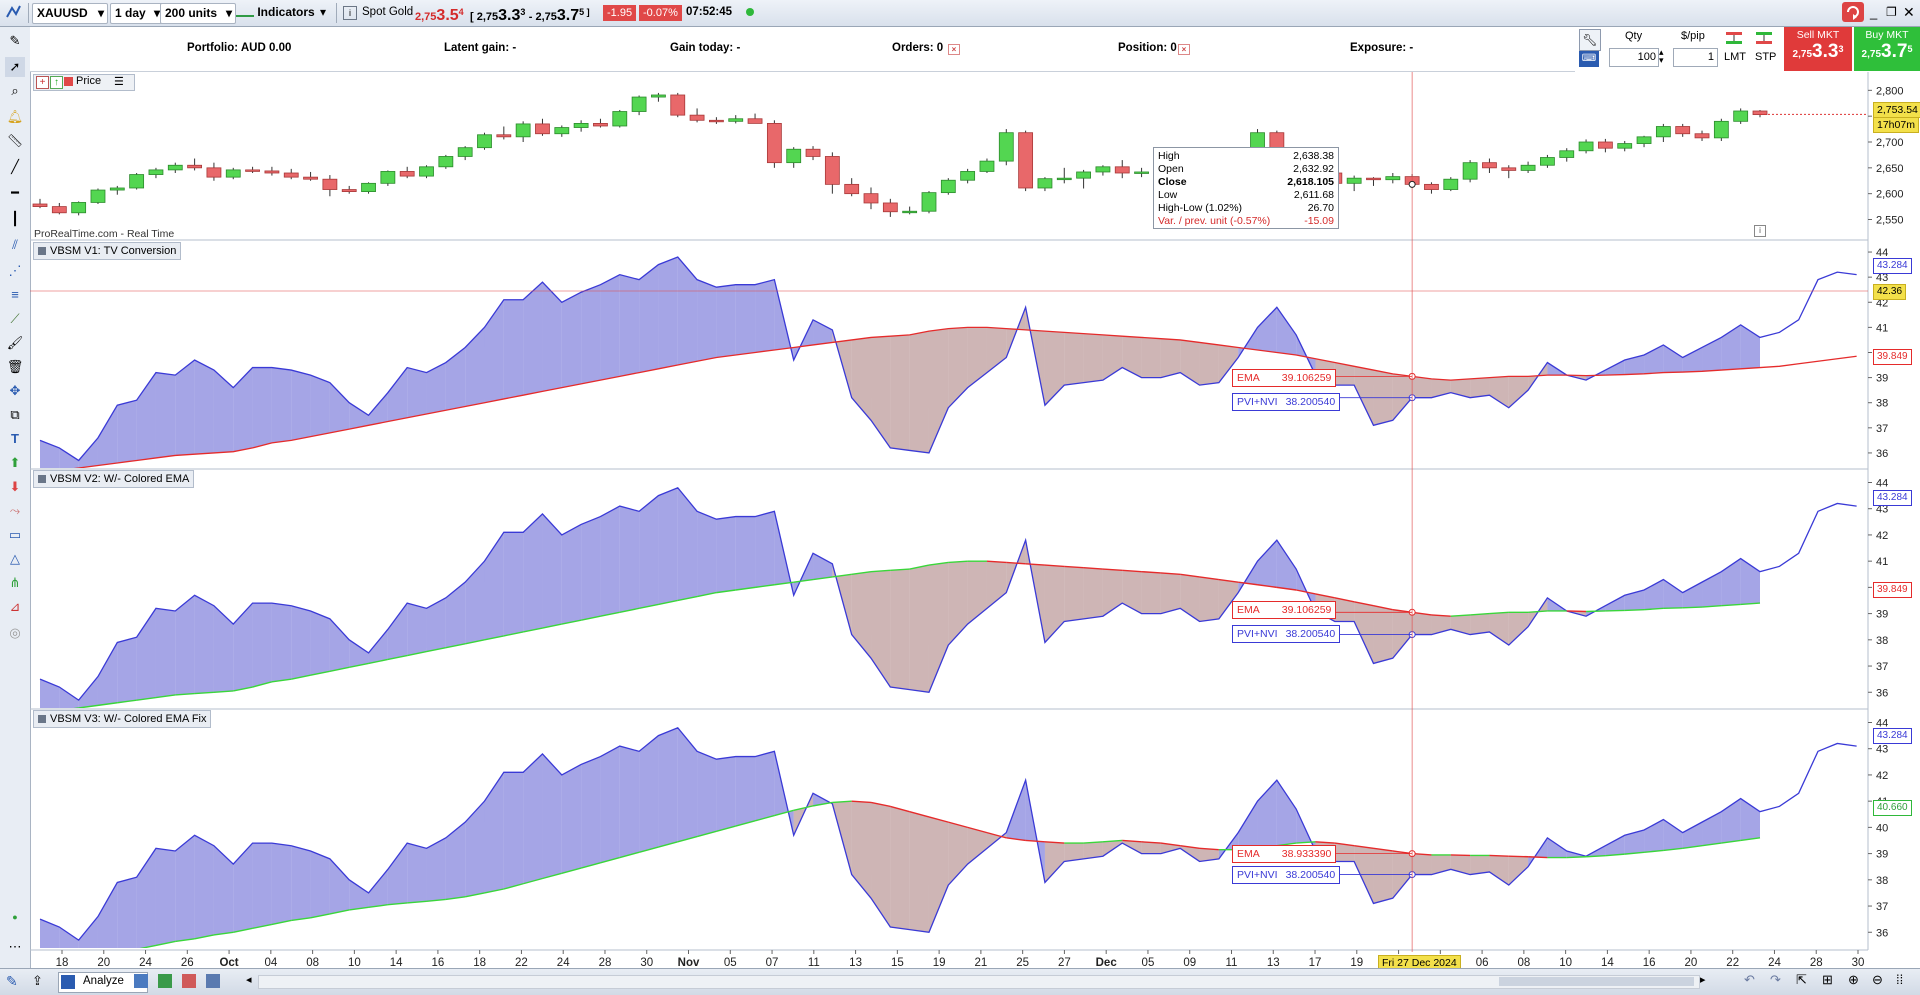 This screenshot has height=995, width=1920. Describe the element at coordinates (114, 479) in the screenshot. I see `panel-2-label: VBSM V2: W/- Colored EMA` at that location.